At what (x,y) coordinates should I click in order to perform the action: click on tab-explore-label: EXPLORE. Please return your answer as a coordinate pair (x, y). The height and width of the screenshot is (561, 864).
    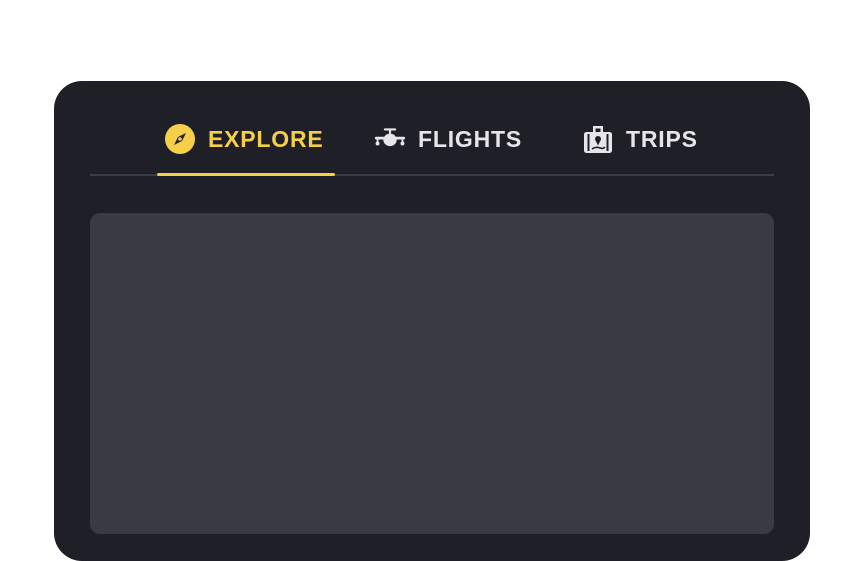
    Looking at the image, I should click on (266, 138).